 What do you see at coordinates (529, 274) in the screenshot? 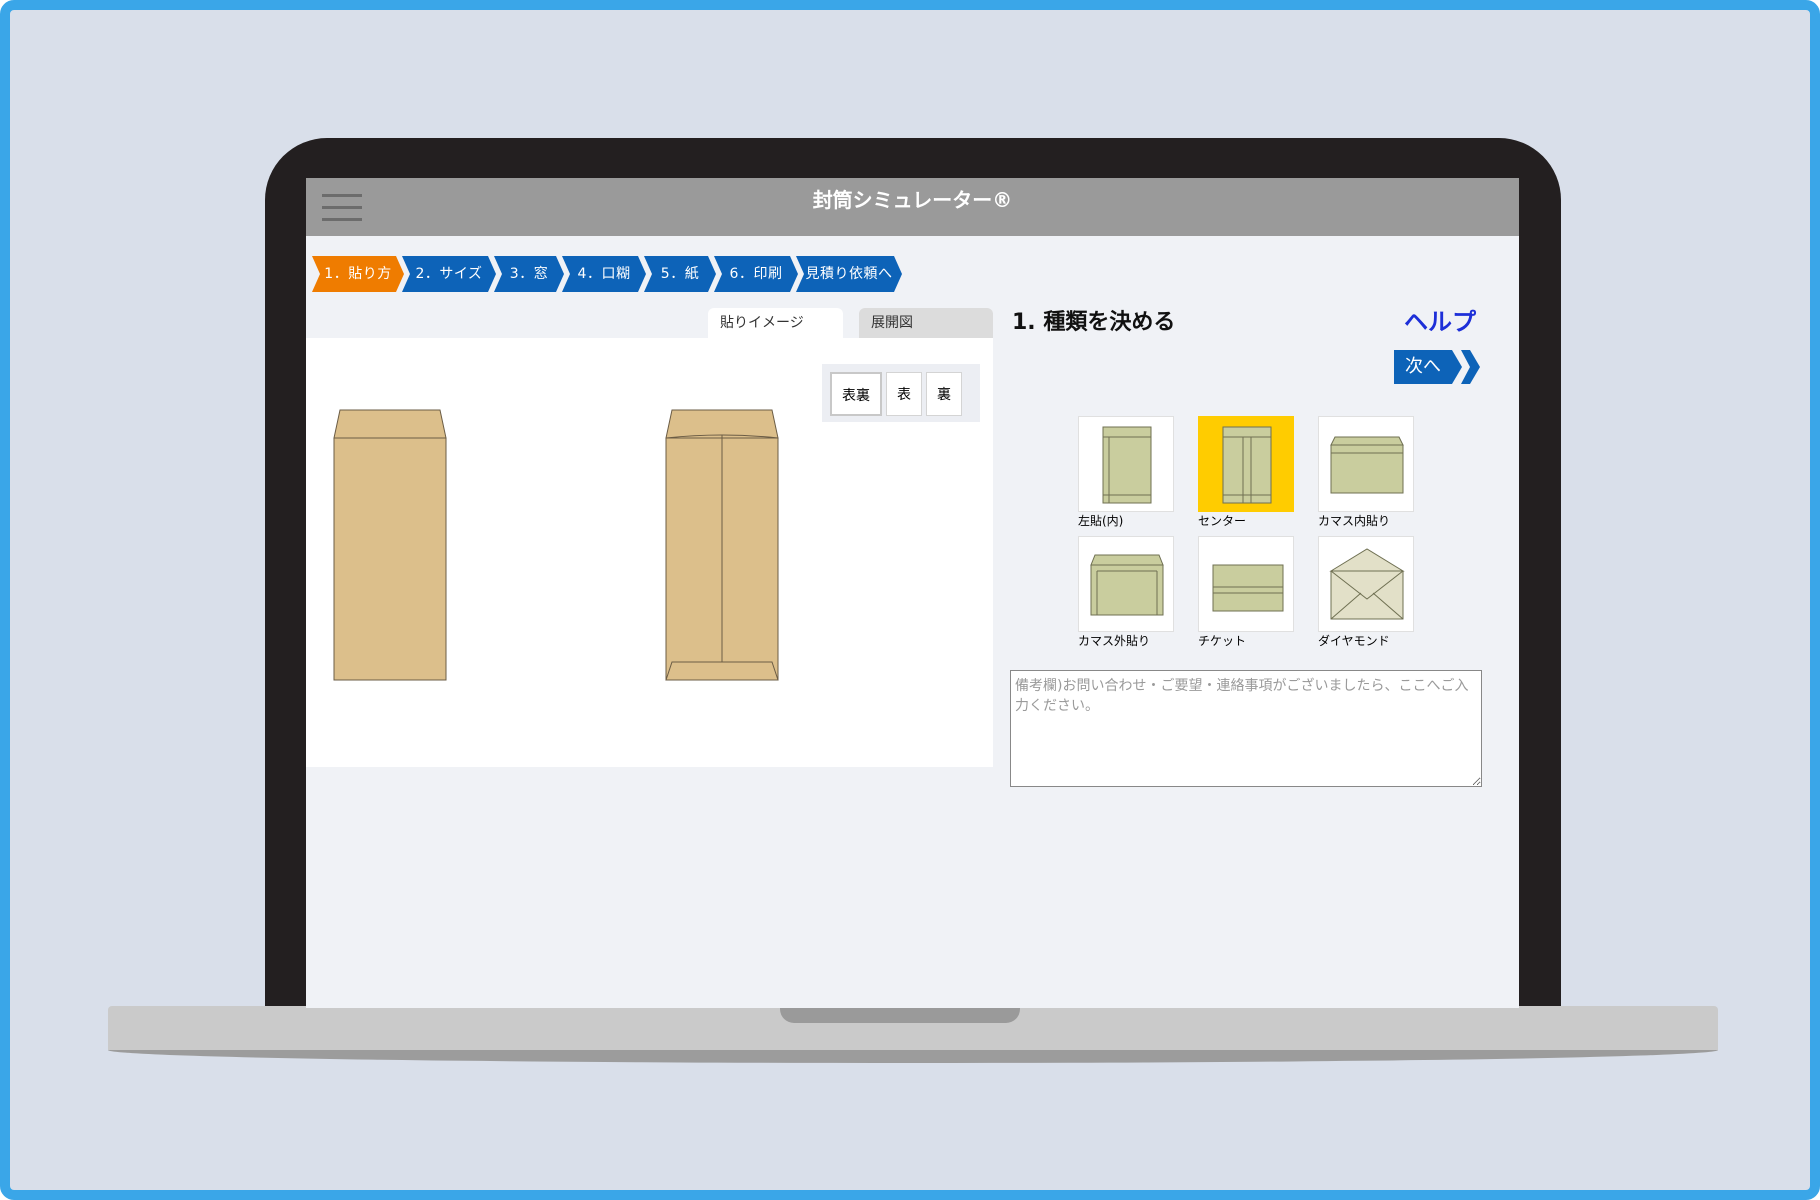
I see `step-3-window: 3．窓` at bounding box center [529, 274].